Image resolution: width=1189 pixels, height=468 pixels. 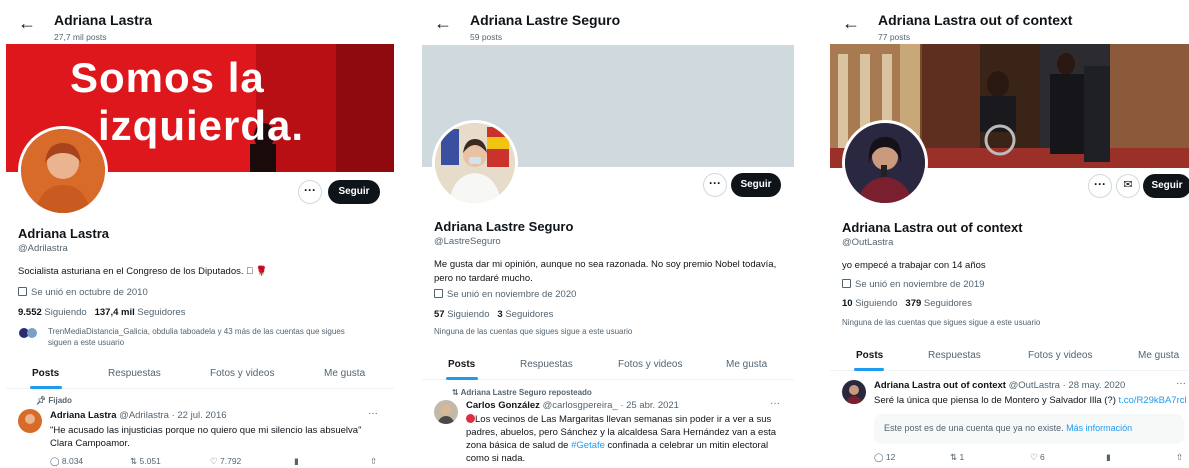 I want to click on message-button: ✉︎, so click(x=1128, y=186).